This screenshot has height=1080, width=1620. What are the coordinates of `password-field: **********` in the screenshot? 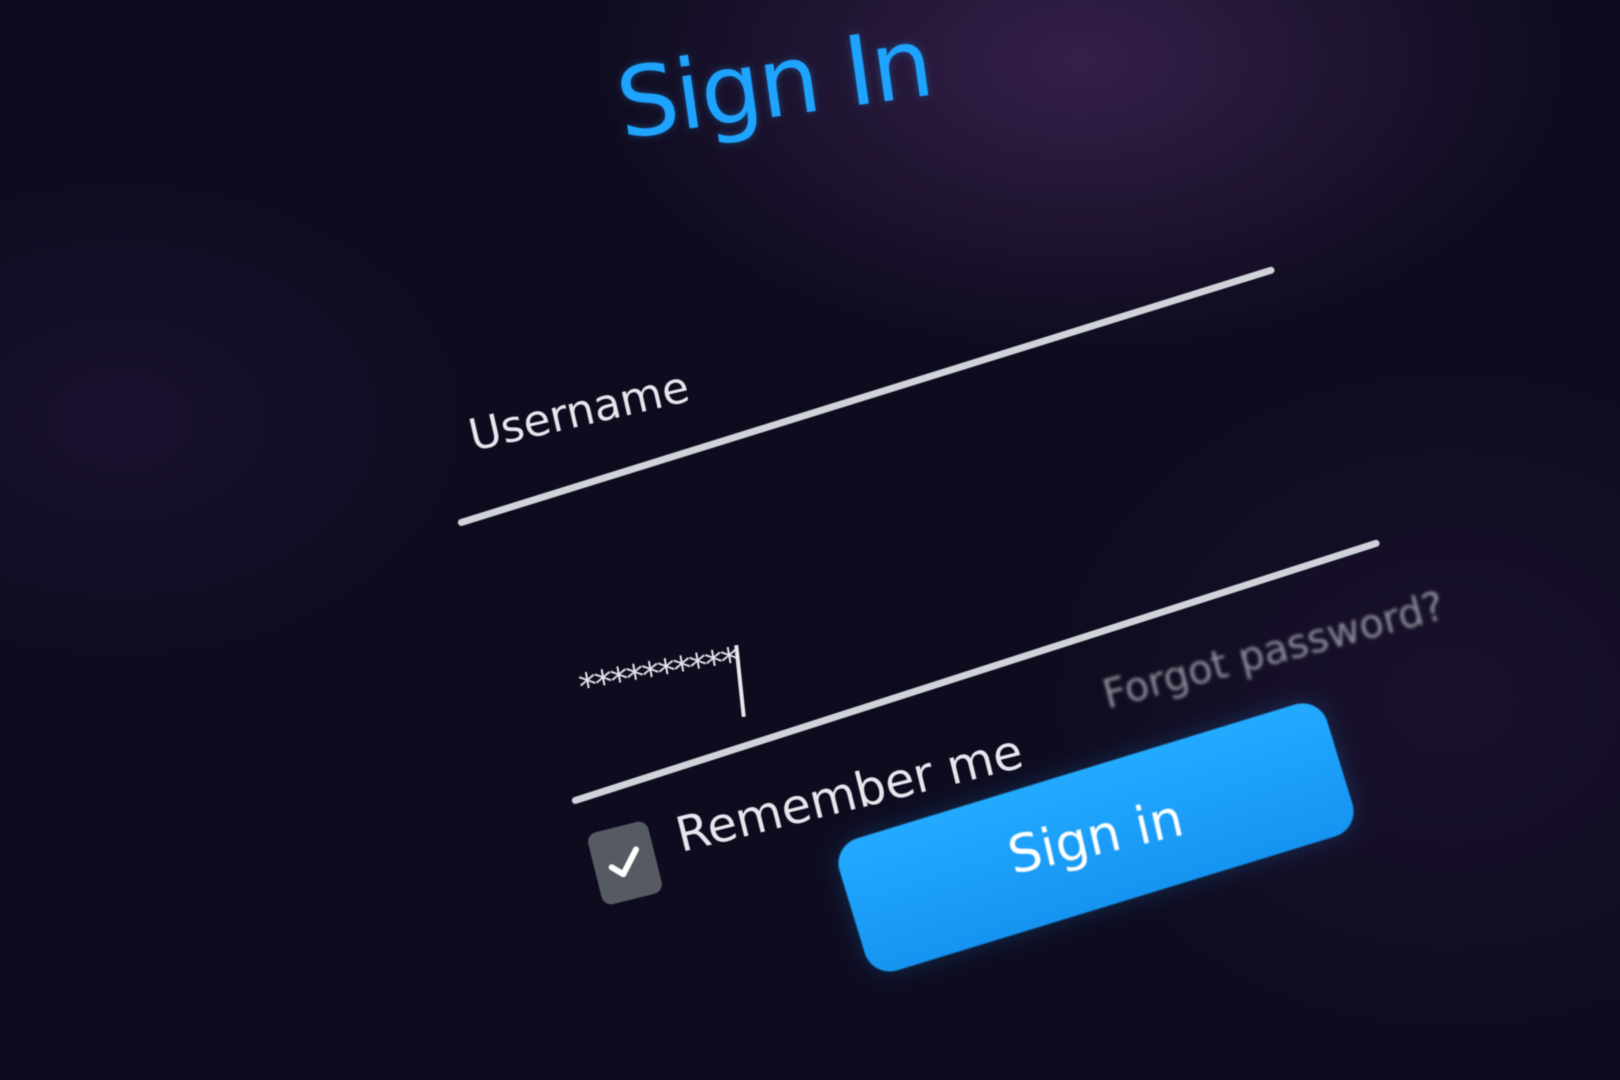 It's located at (658, 674).